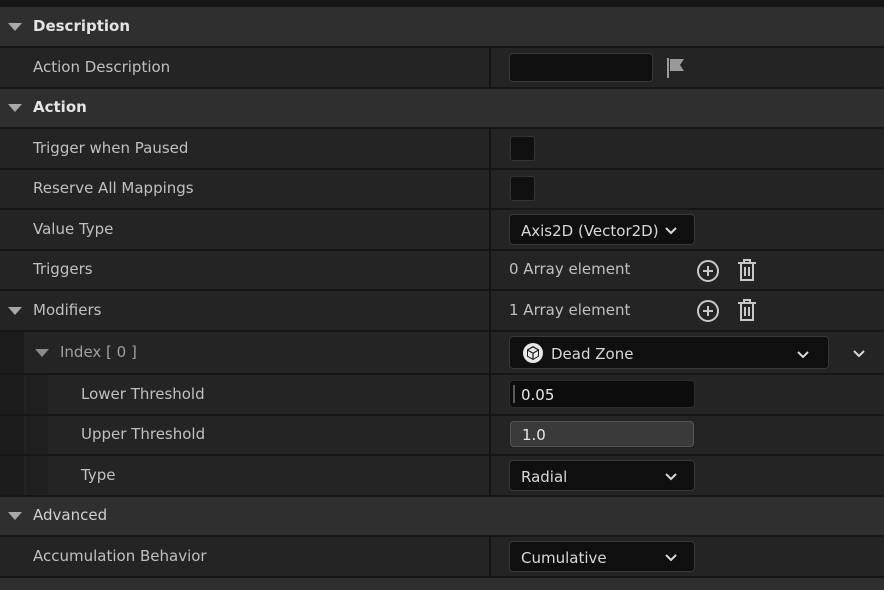  Describe the element at coordinates (592, 354) in the screenshot. I see `index-value: Dead Zone` at that location.